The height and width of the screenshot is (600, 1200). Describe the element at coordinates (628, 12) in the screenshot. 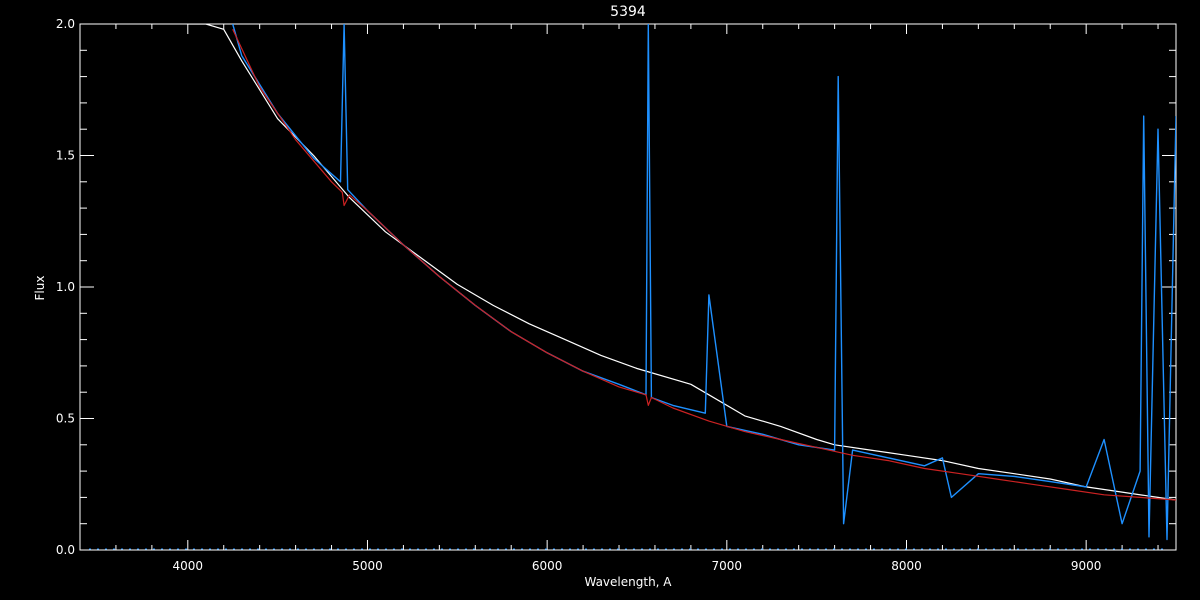

I see `chart-title: 5394` at that location.